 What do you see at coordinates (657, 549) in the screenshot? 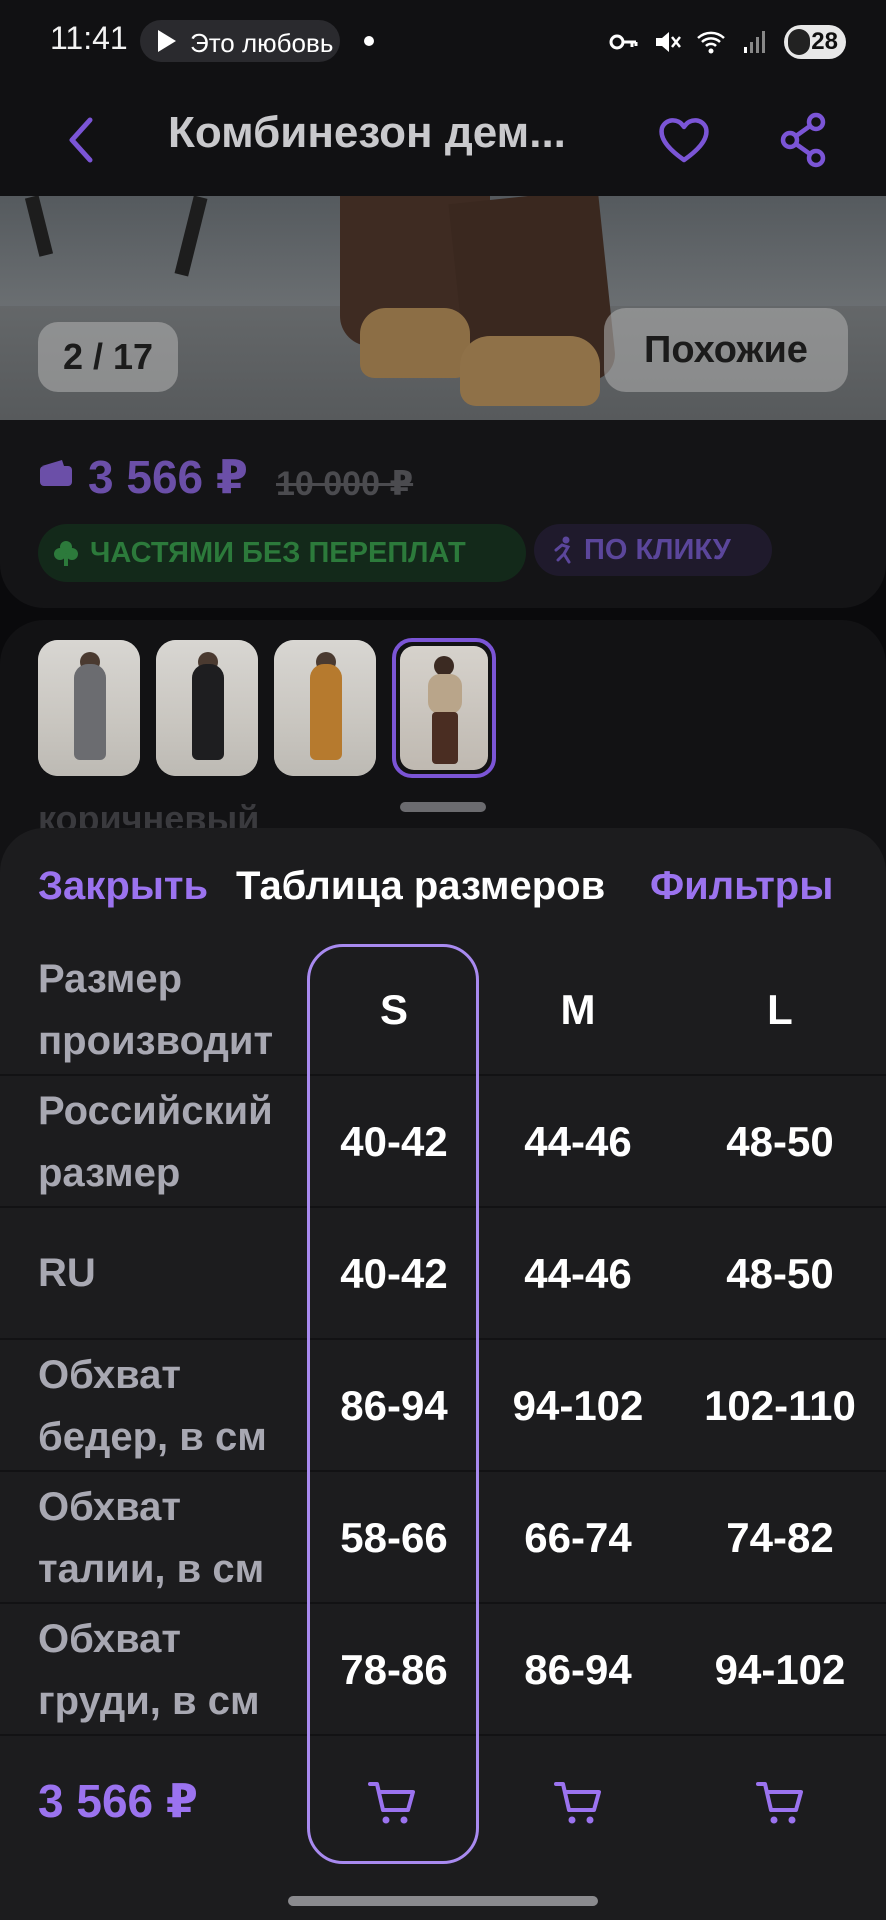
I see `one-click-label: ПО КЛИКУ` at bounding box center [657, 549].